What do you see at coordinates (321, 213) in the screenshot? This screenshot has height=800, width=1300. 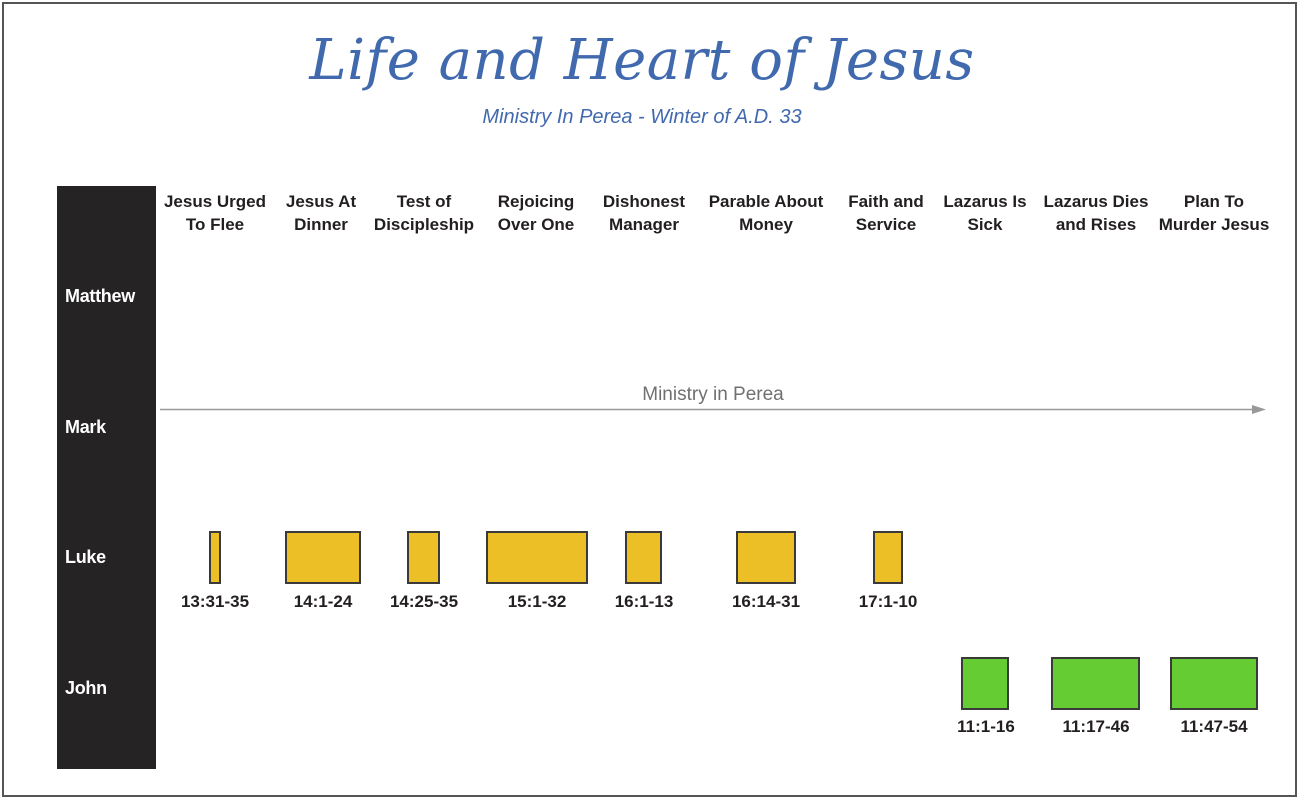 I see `event-header: Jesus At Dinner` at bounding box center [321, 213].